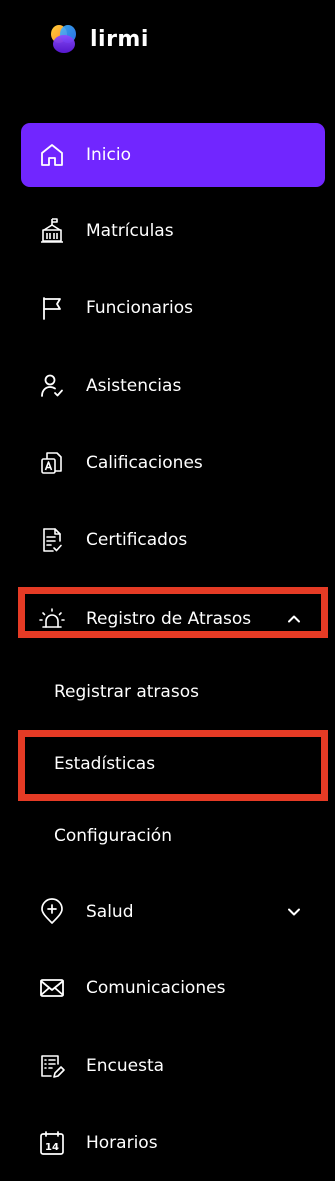 Image resolution: width=335 pixels, height=1181 pixels. I want to click on nav-item-horarios: 14 Horarios, so click(173, 1143).